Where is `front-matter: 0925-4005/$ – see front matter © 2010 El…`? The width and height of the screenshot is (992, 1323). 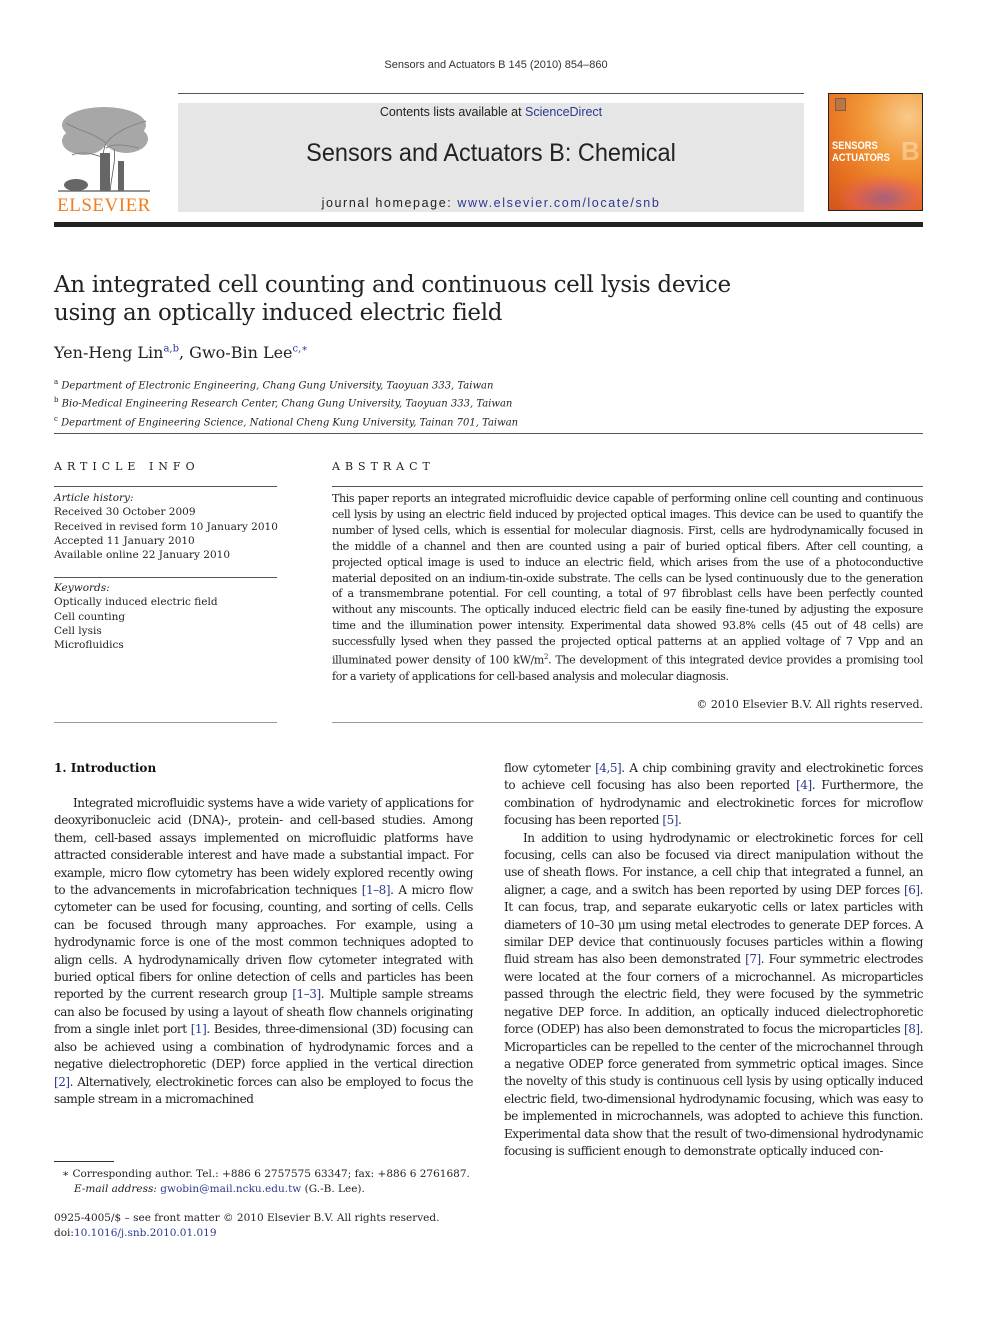
front-matter: 0925-4005/$ – see front matter © 2010 El… is located at coordinates (247, 1225).